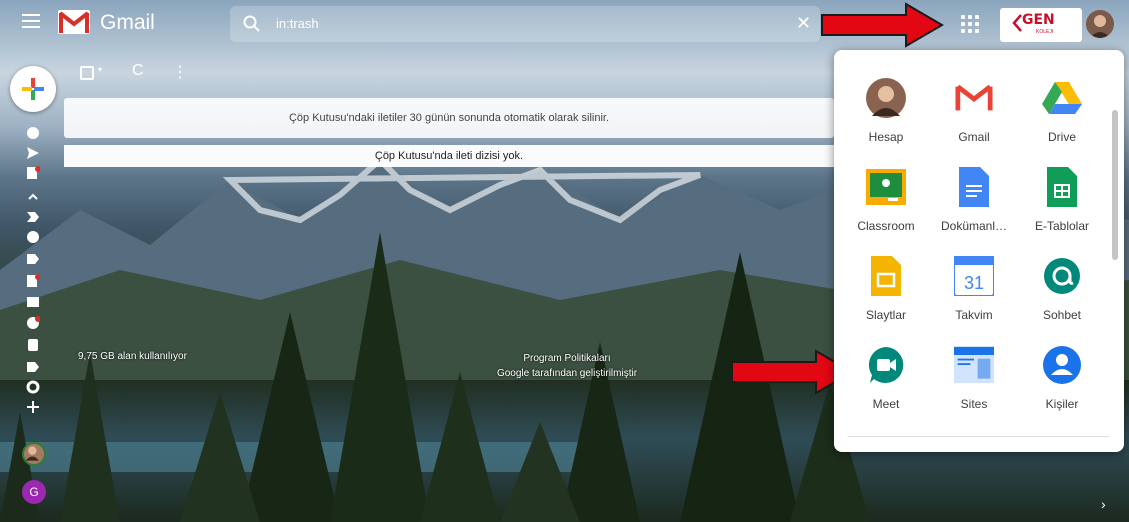  I want to click on app-label: Hesap, so click(886, 137).